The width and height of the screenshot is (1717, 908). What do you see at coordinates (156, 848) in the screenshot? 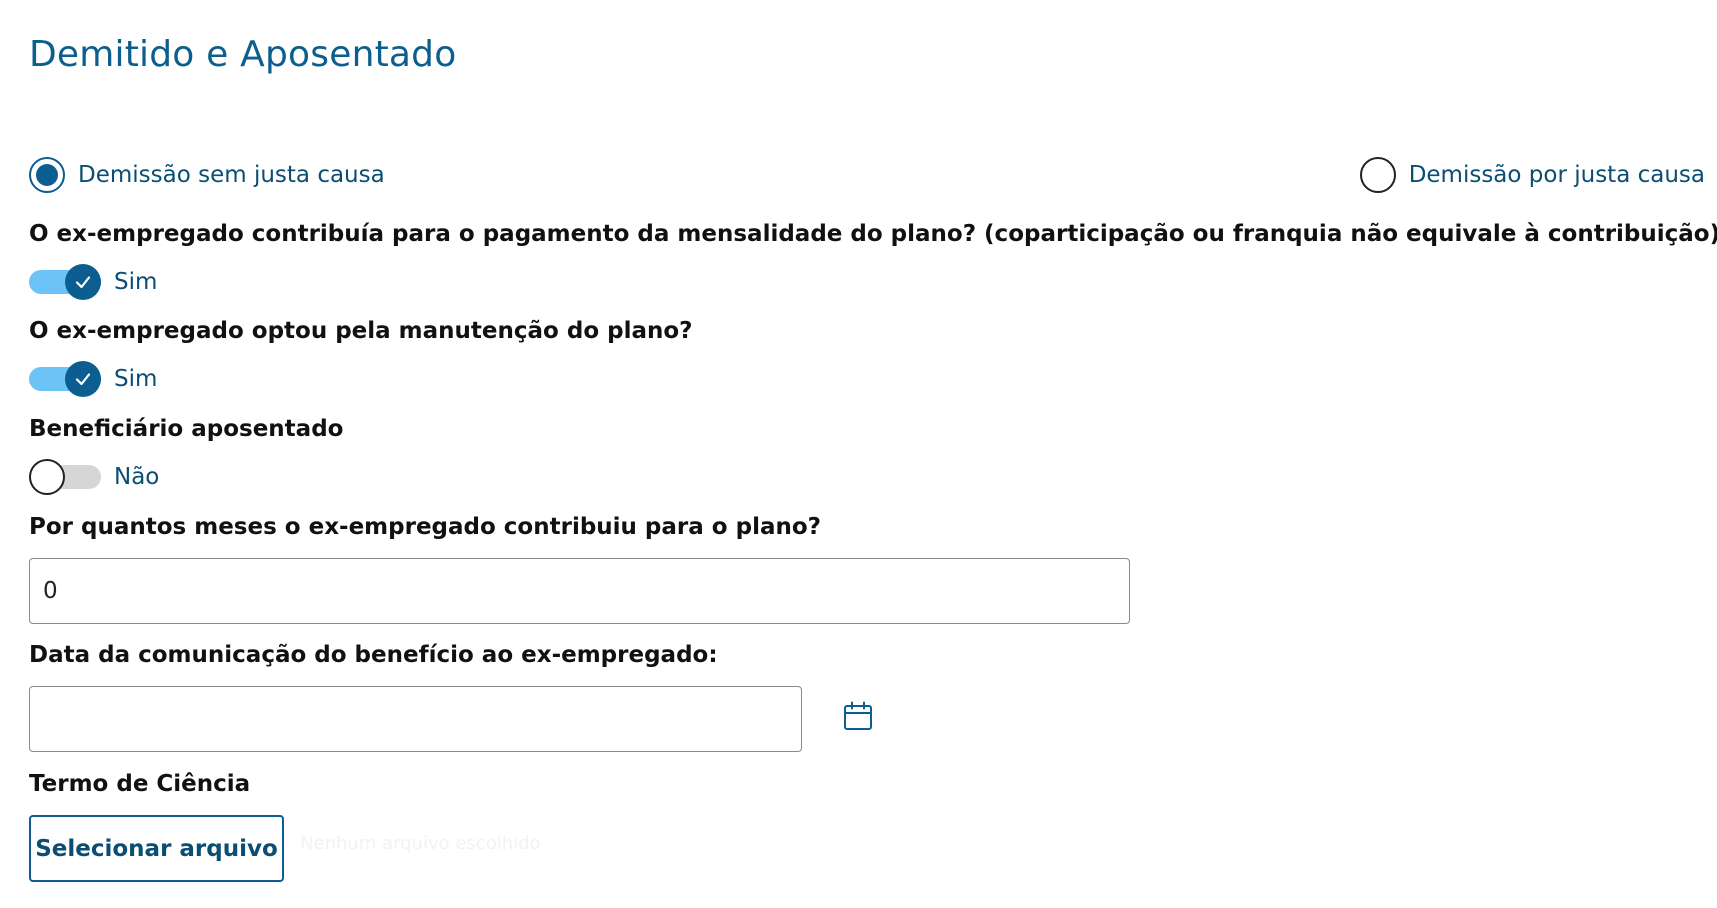
I see `select-file-button: Selecionar arquivo` at bounding box center [156, 848].